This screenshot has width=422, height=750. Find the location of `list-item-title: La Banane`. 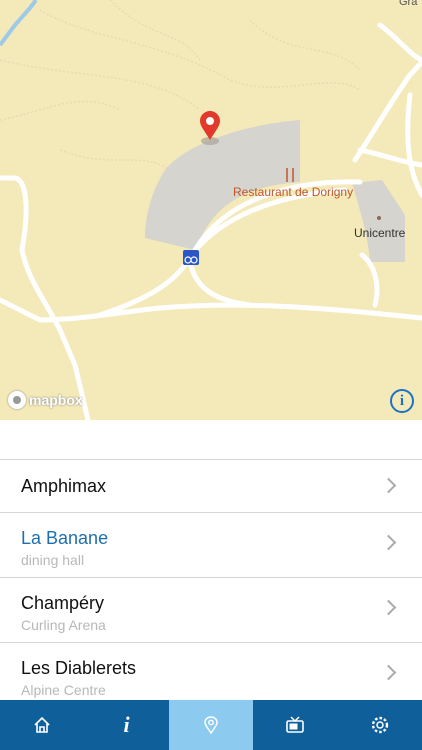

list-item-title: La Banane is located at coordinates (65, 538).